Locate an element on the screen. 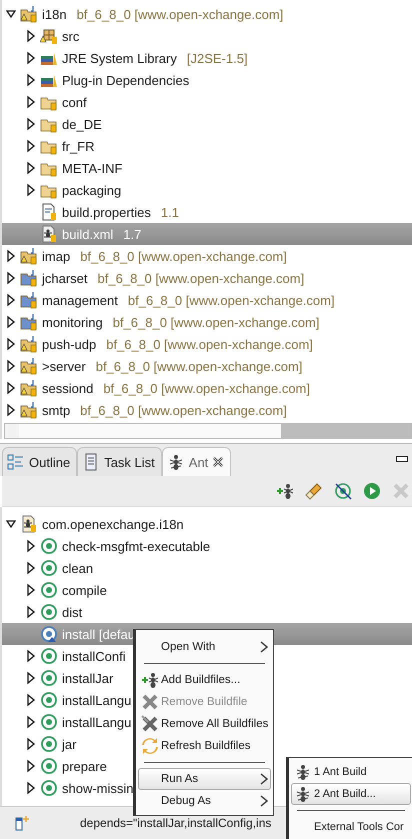 This screenshot has height=839, width=412. tree-item-label: JRE System Library is located at coordinates (119, 58).